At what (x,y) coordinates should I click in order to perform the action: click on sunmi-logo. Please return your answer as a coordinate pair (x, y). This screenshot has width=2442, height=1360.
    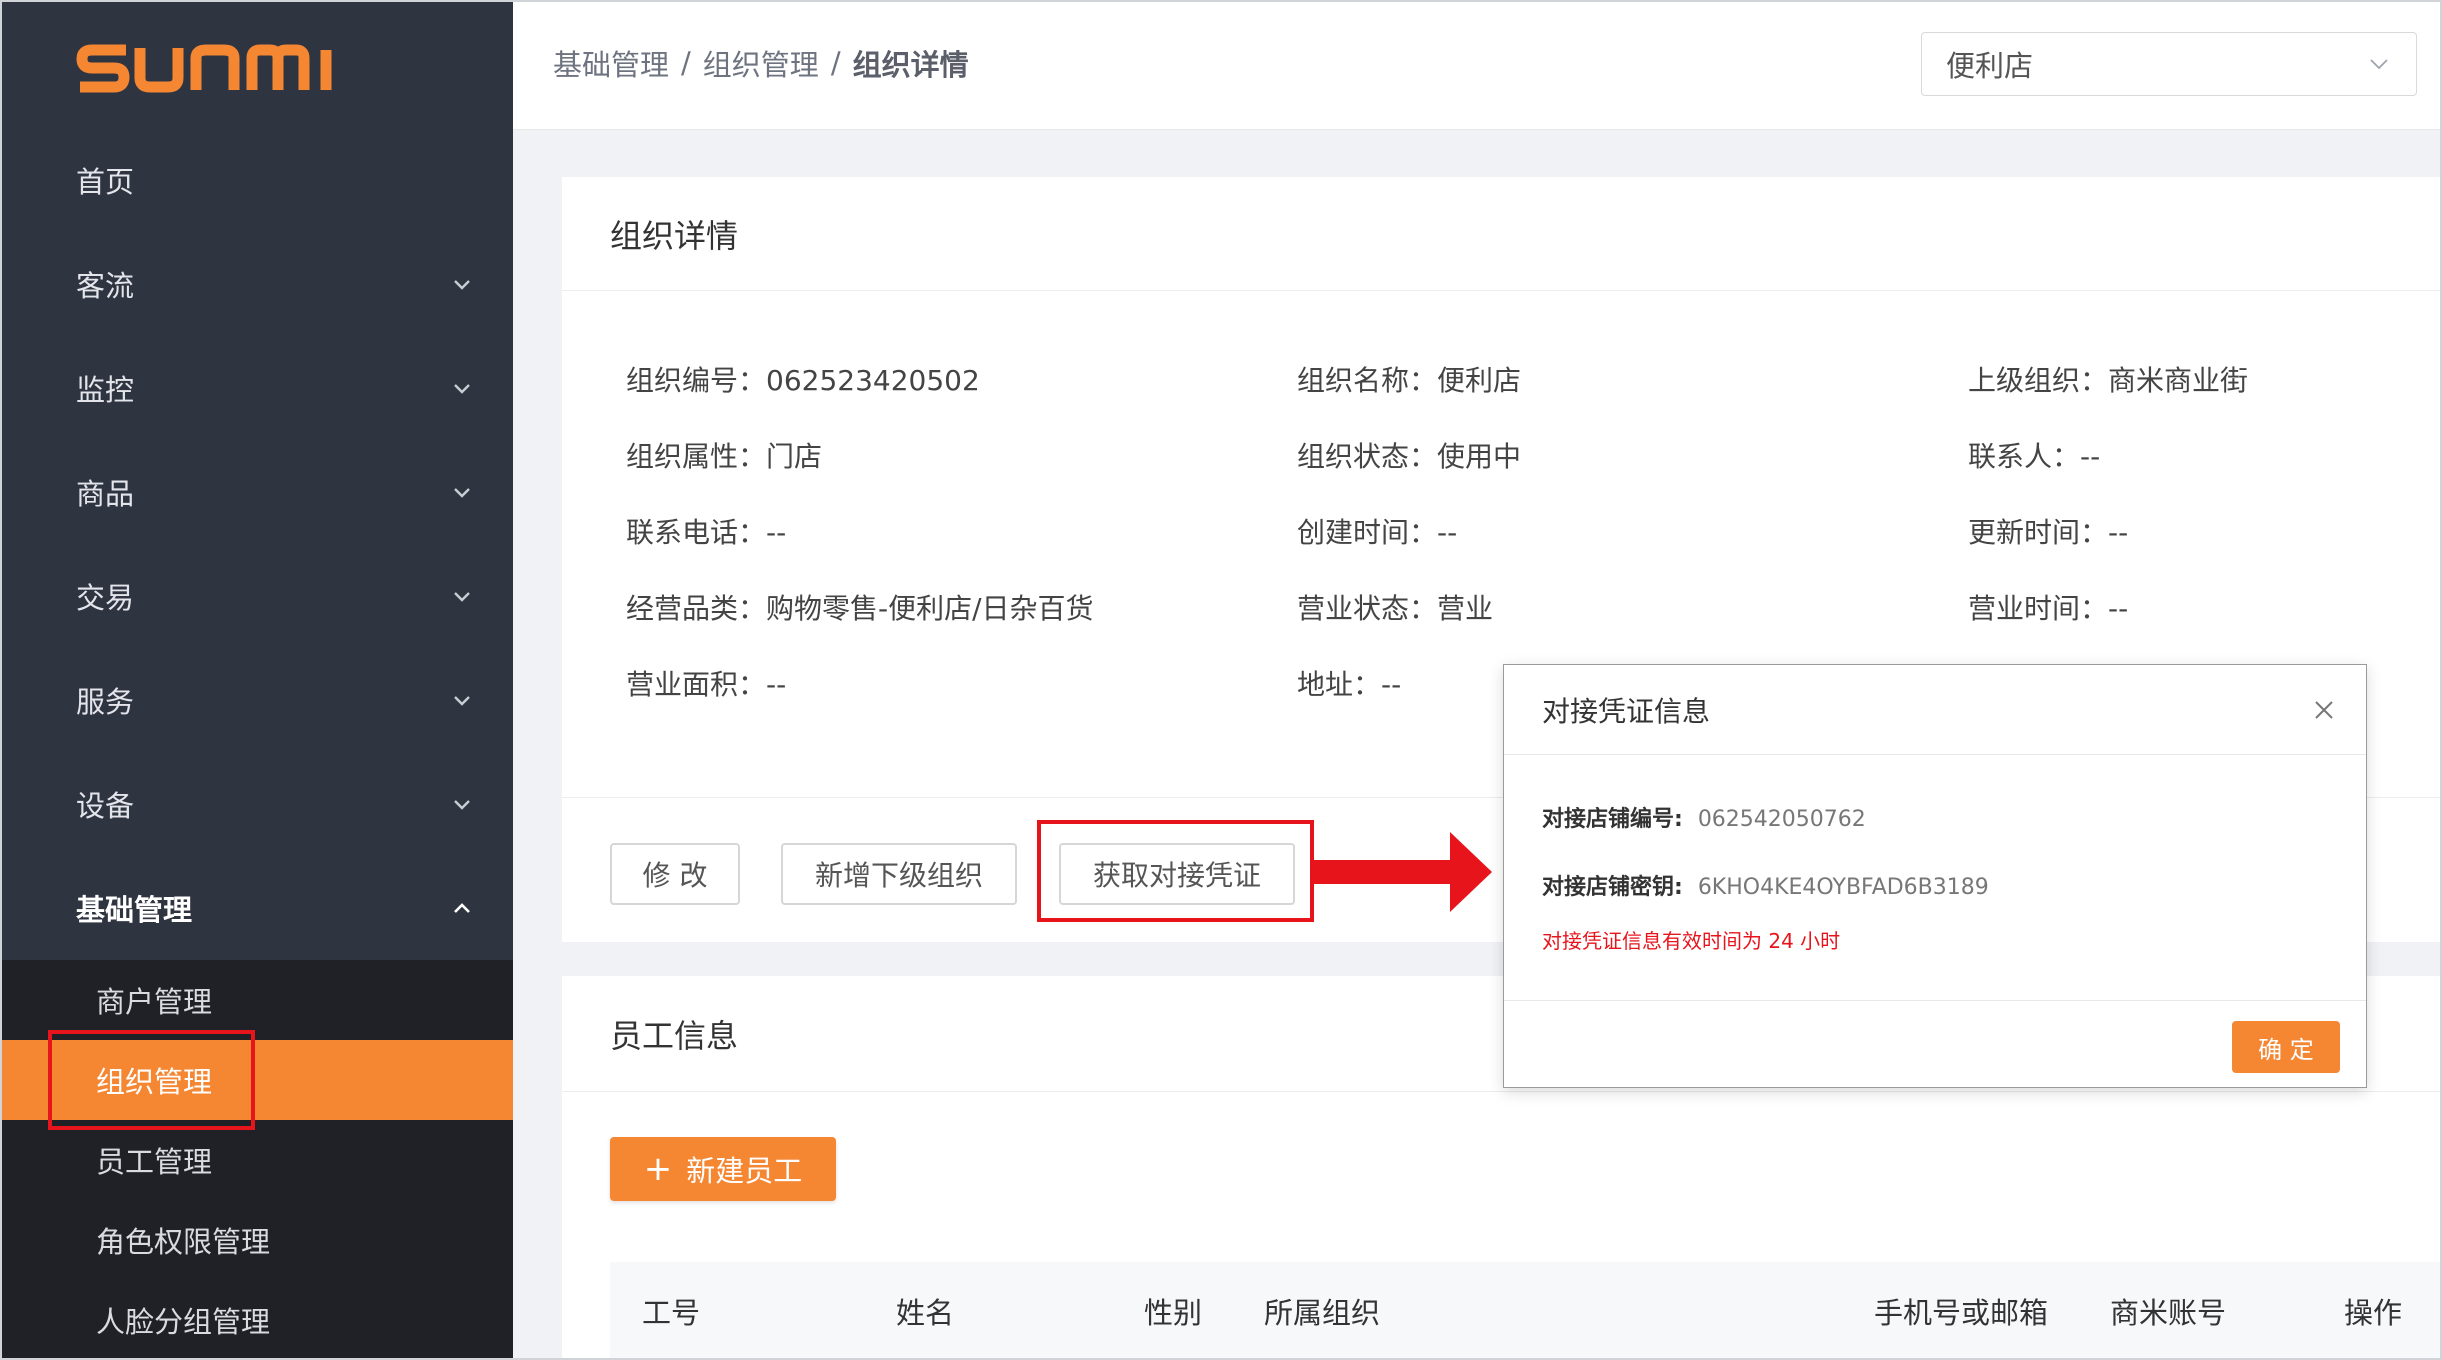
    Looking at the image, I should click on (216, 68).